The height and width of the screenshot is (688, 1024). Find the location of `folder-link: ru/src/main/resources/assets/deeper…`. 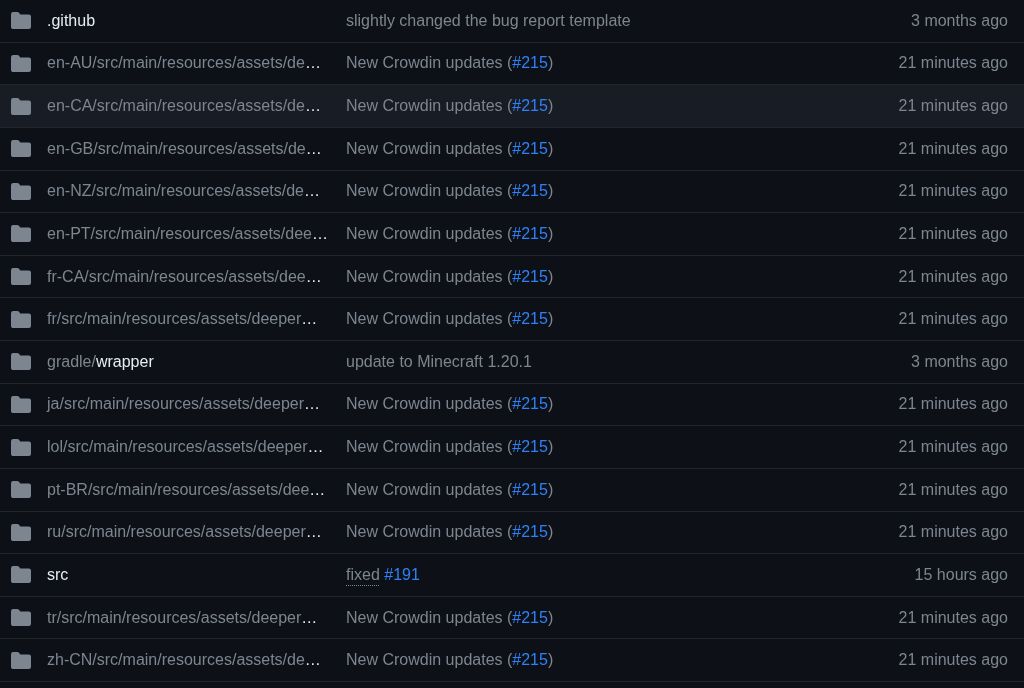

folder-link: ru/src/main/resources/assets/deeper… is located at coordinates (184, 532).